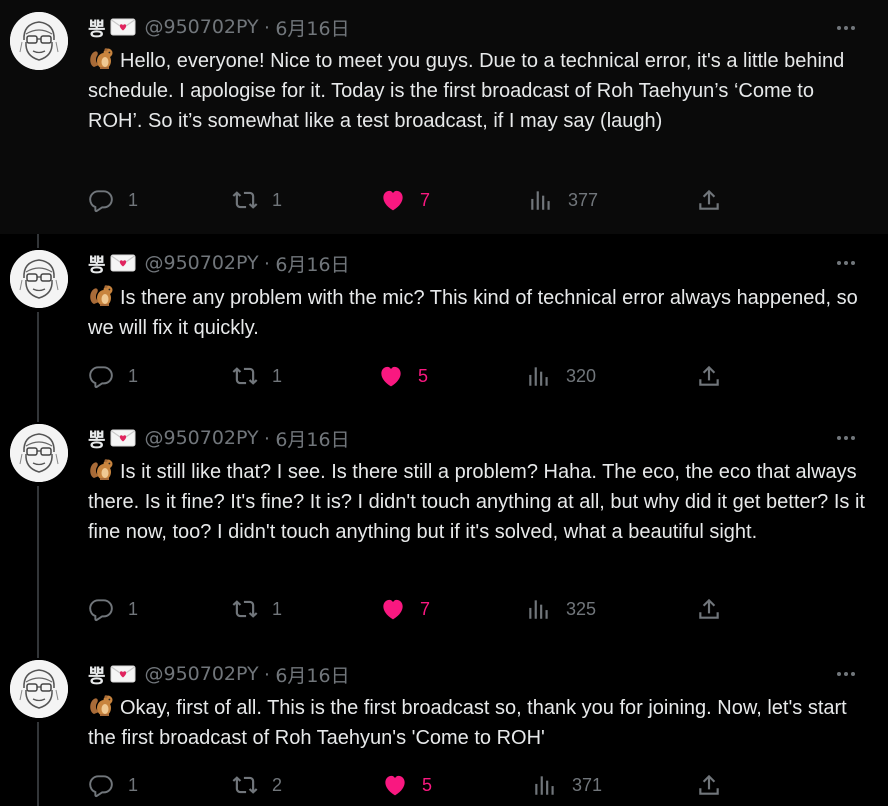  What do you see at coordinates (583, 199) in the screenshot?
I see `views-count: 377` at bounding box center [583, 199].